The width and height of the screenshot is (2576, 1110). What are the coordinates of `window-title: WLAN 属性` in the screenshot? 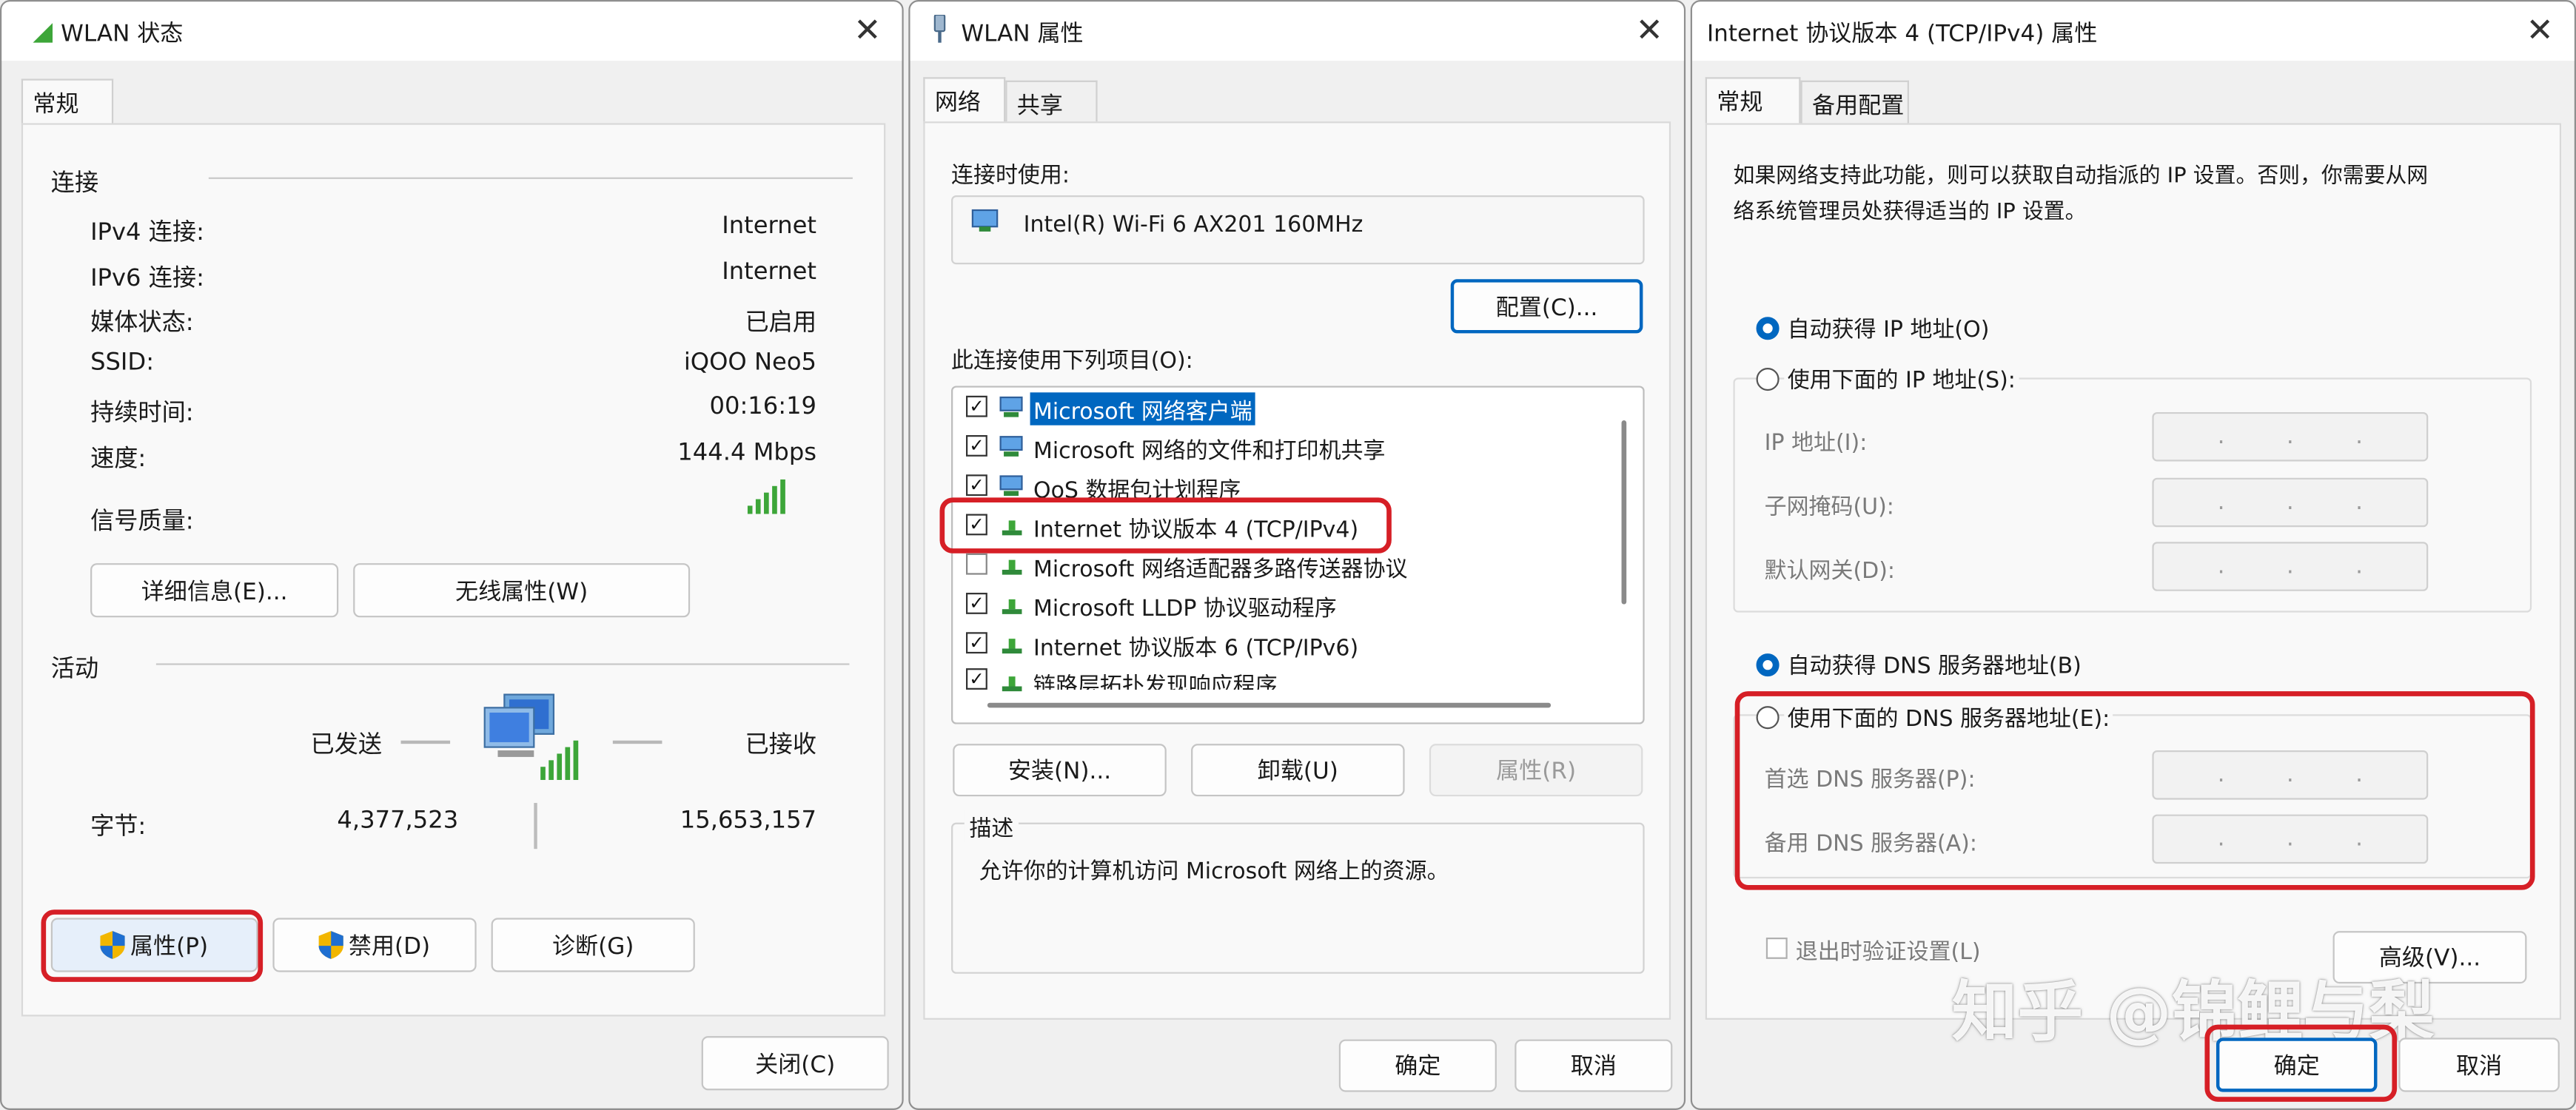 It's located at (1022, 34).